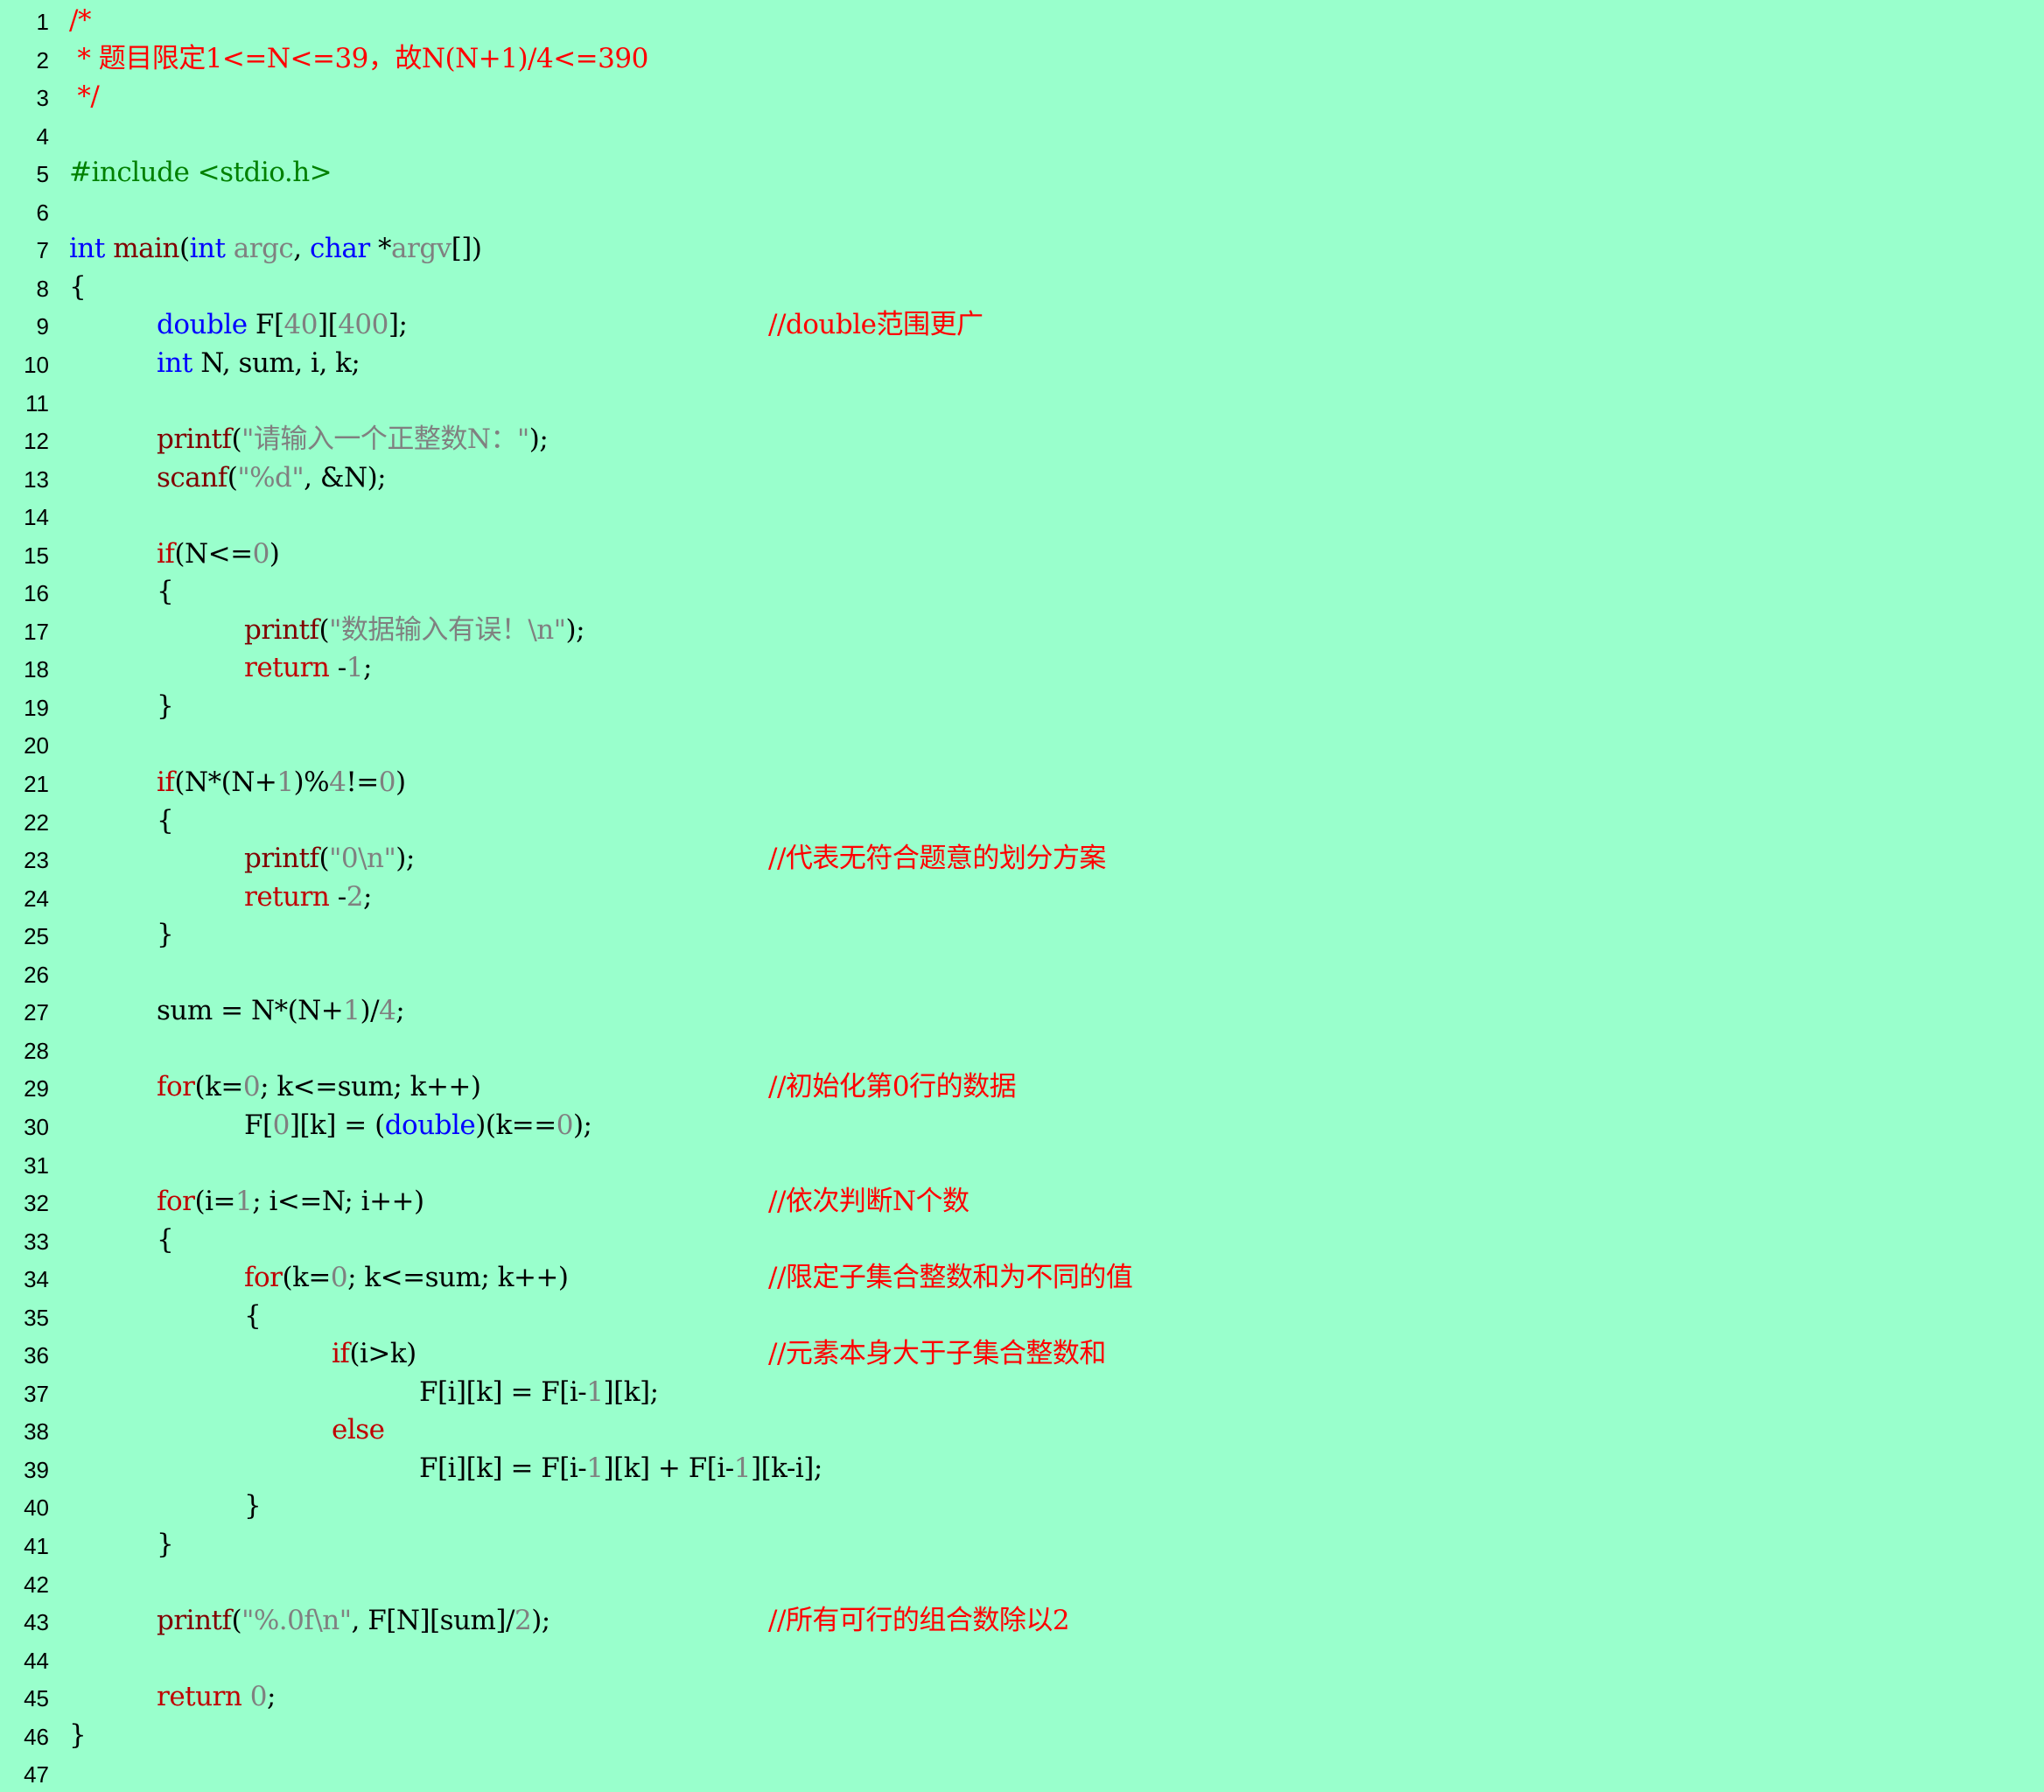 The height and width of the screenshot is (1792, 2044). I want to click on code-line: 6, so click(1022, 211).